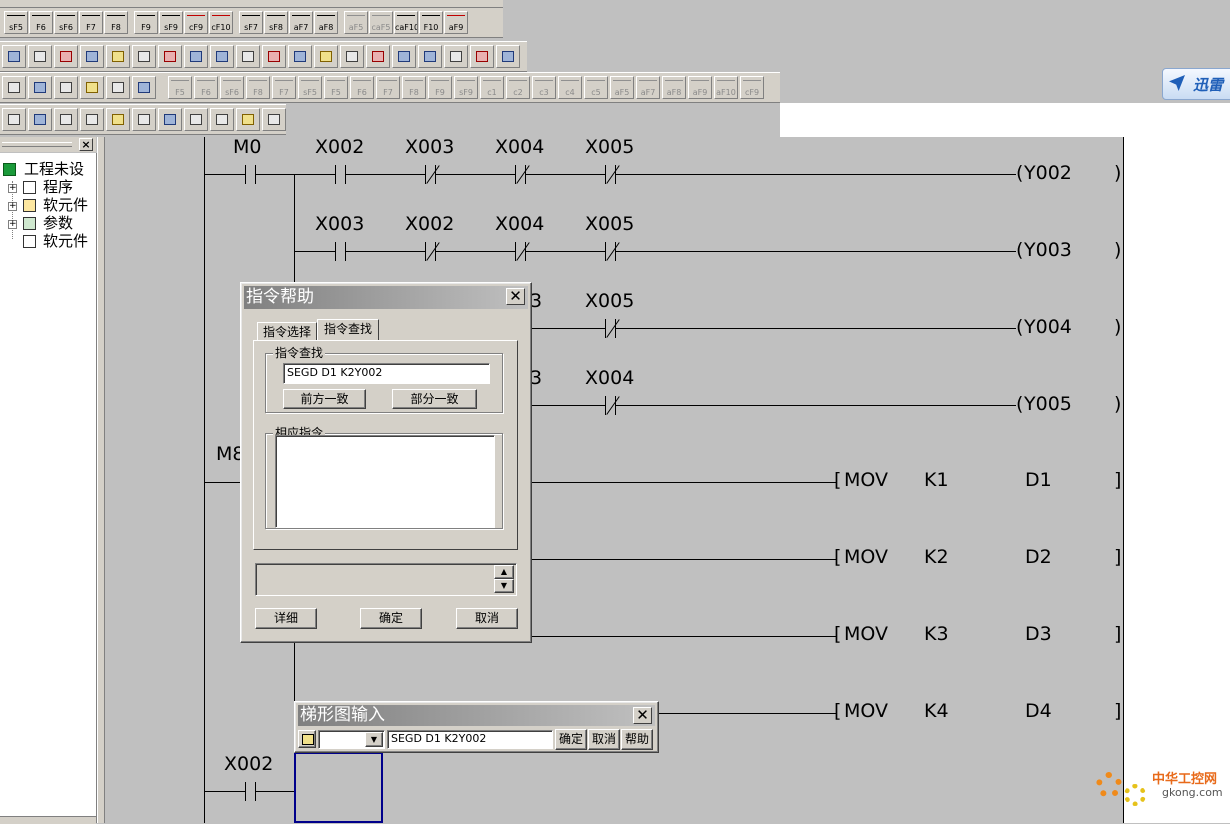 The height and width of the screenshot is (824, 1230). I want to click on sfc-key-c4-button: c4, so click(570, 87).